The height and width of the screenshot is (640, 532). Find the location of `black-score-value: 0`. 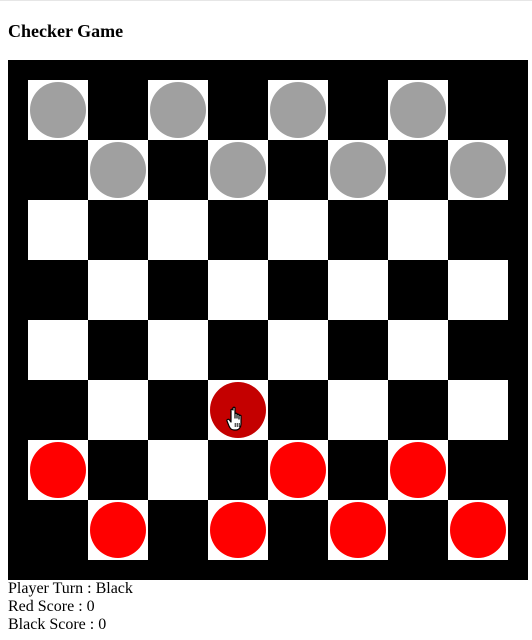

black-score-value: 0 is located at coordinates (102, 624).